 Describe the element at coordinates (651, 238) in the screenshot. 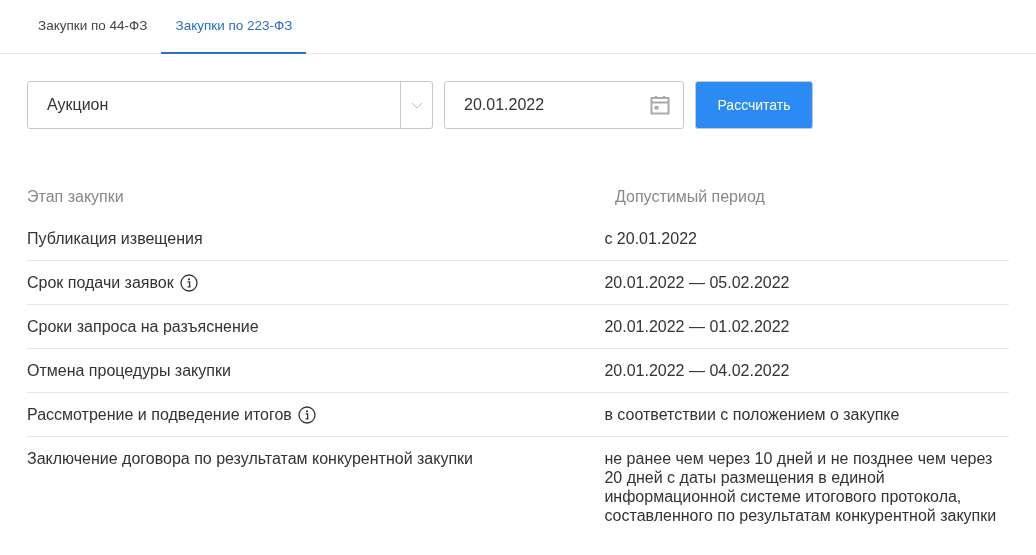

I see `period-cell-text: с 20.01.2022` at that location.